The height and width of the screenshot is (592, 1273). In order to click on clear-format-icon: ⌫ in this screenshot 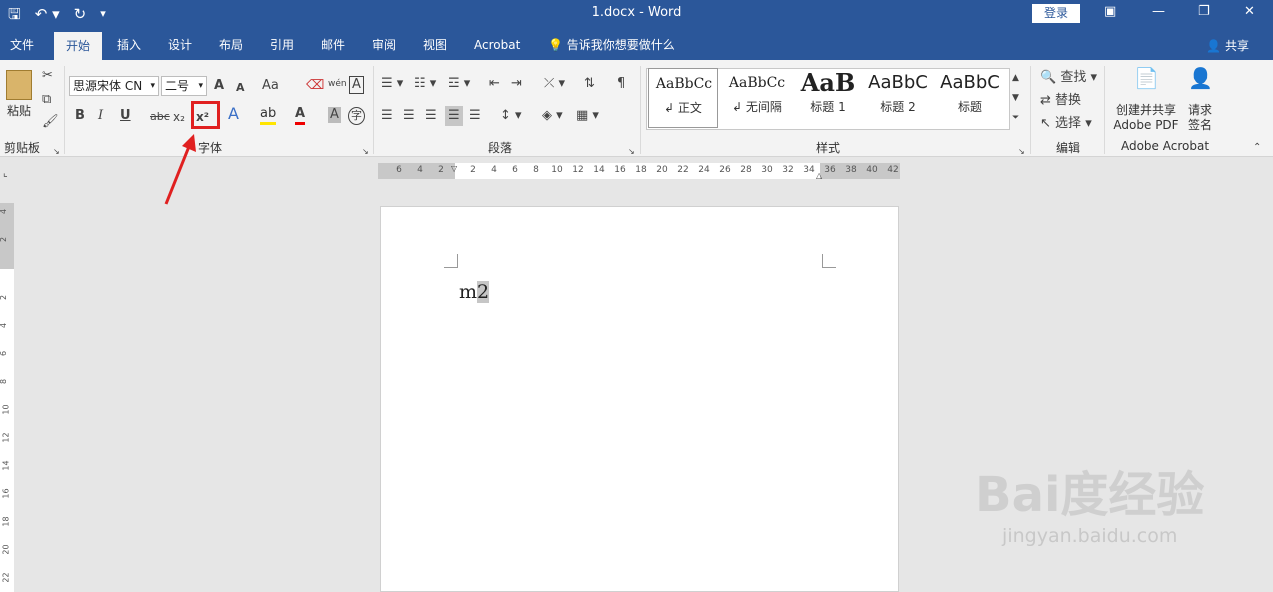, I will do `click(315, 86)`.